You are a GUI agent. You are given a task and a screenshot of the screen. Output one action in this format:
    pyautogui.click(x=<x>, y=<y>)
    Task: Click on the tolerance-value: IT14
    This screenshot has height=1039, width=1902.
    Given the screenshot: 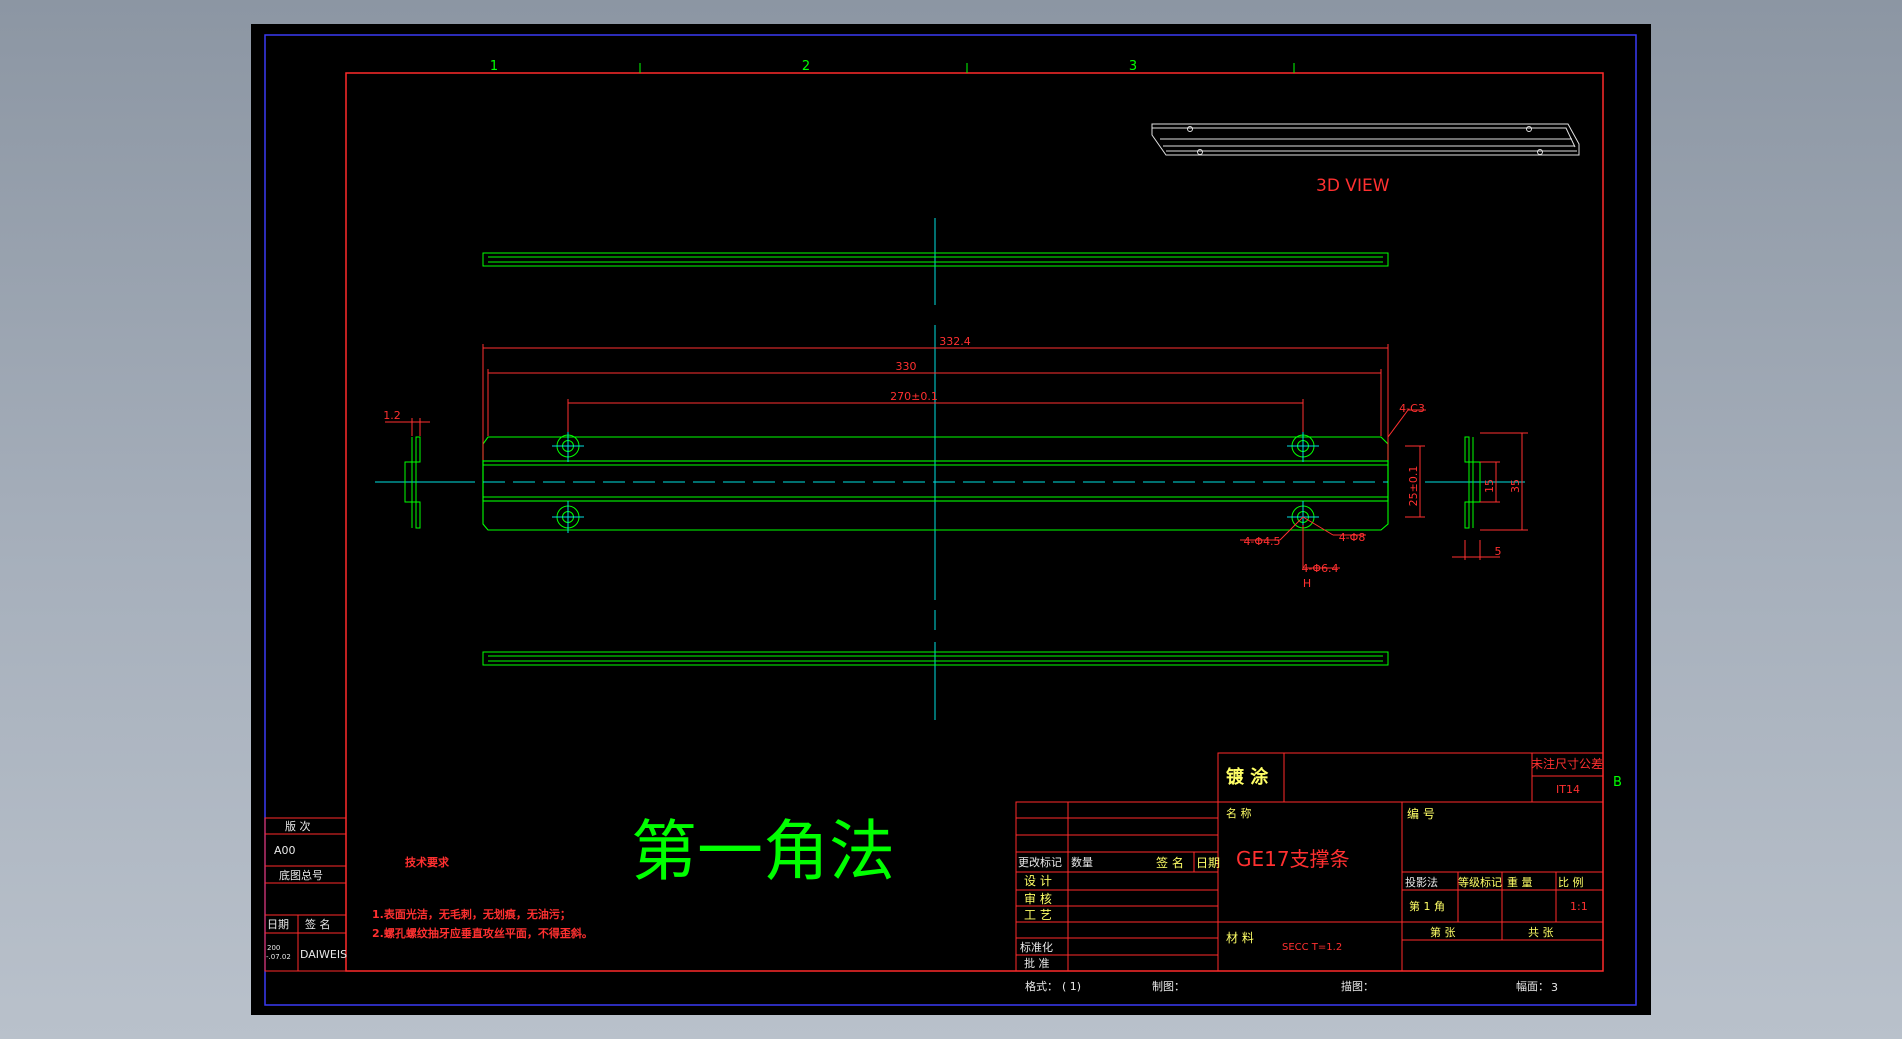 What is the action you would take?
    pyautogui.click(x=1568, y=789)
    